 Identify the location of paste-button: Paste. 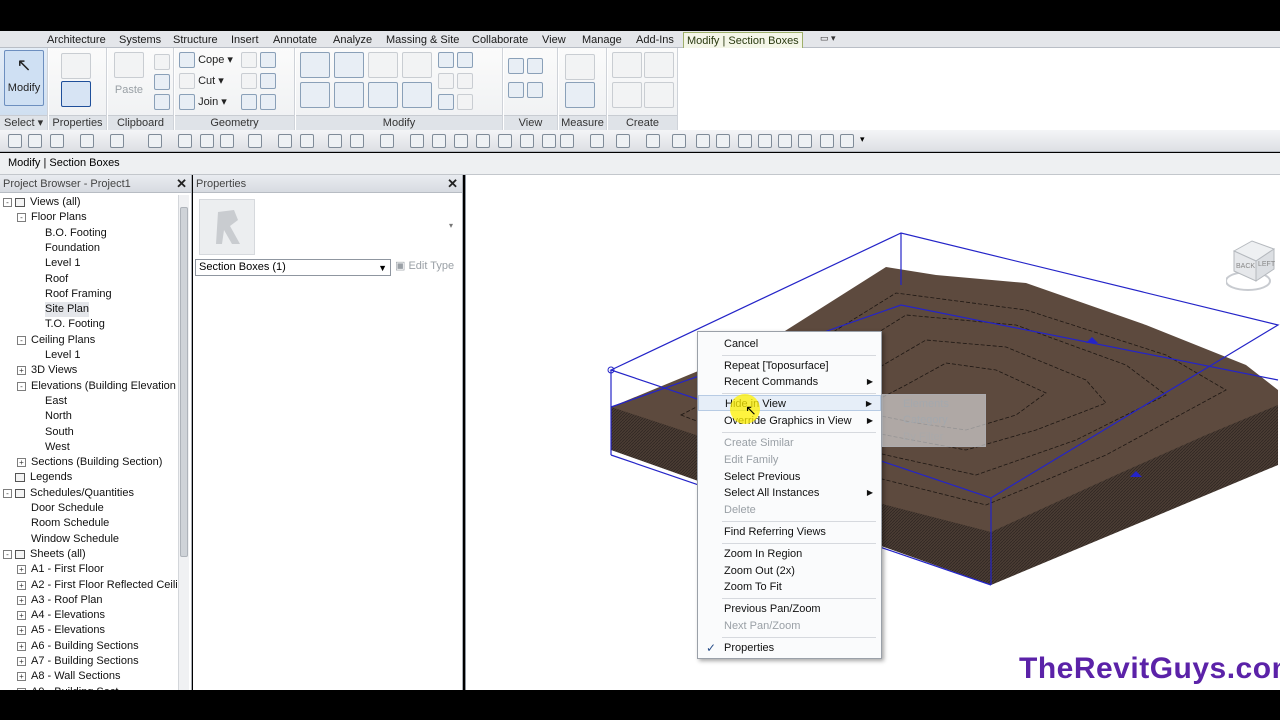
(129, 74).